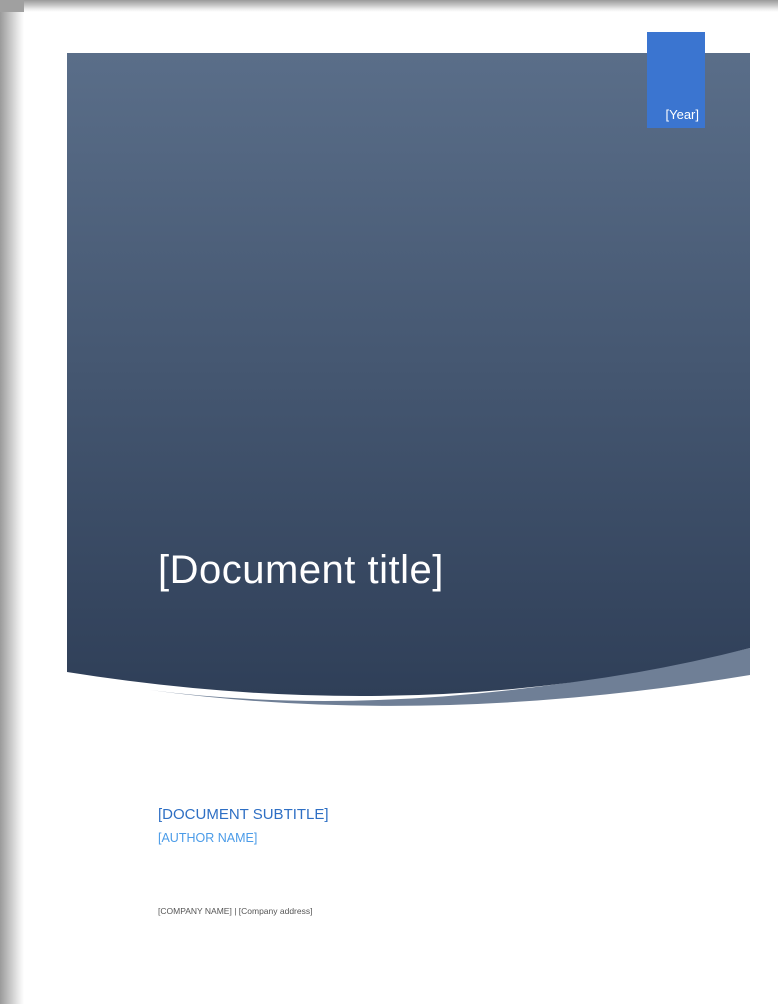  Describe the element at coordinates (683, 114) in the screenshot. I see `year-text: [Year]` at that location.